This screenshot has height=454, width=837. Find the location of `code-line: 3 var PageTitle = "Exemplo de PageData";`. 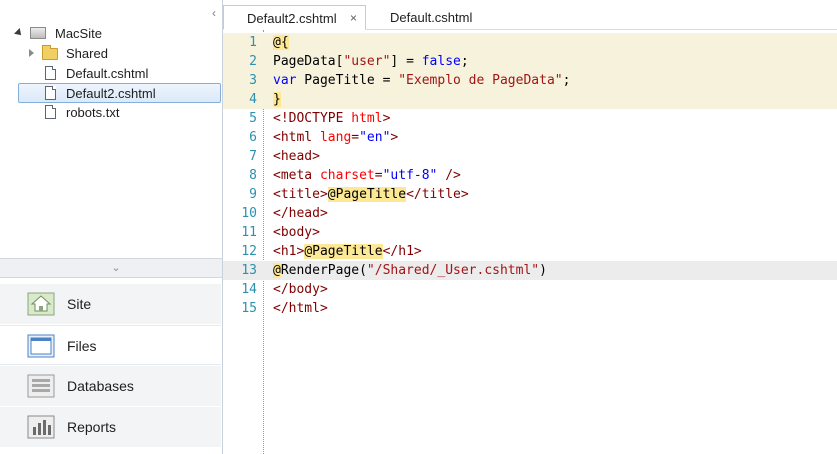

code-line: 3 var PageTitle = "Exemplo de PageData"; is located at coordinates (530, 80).